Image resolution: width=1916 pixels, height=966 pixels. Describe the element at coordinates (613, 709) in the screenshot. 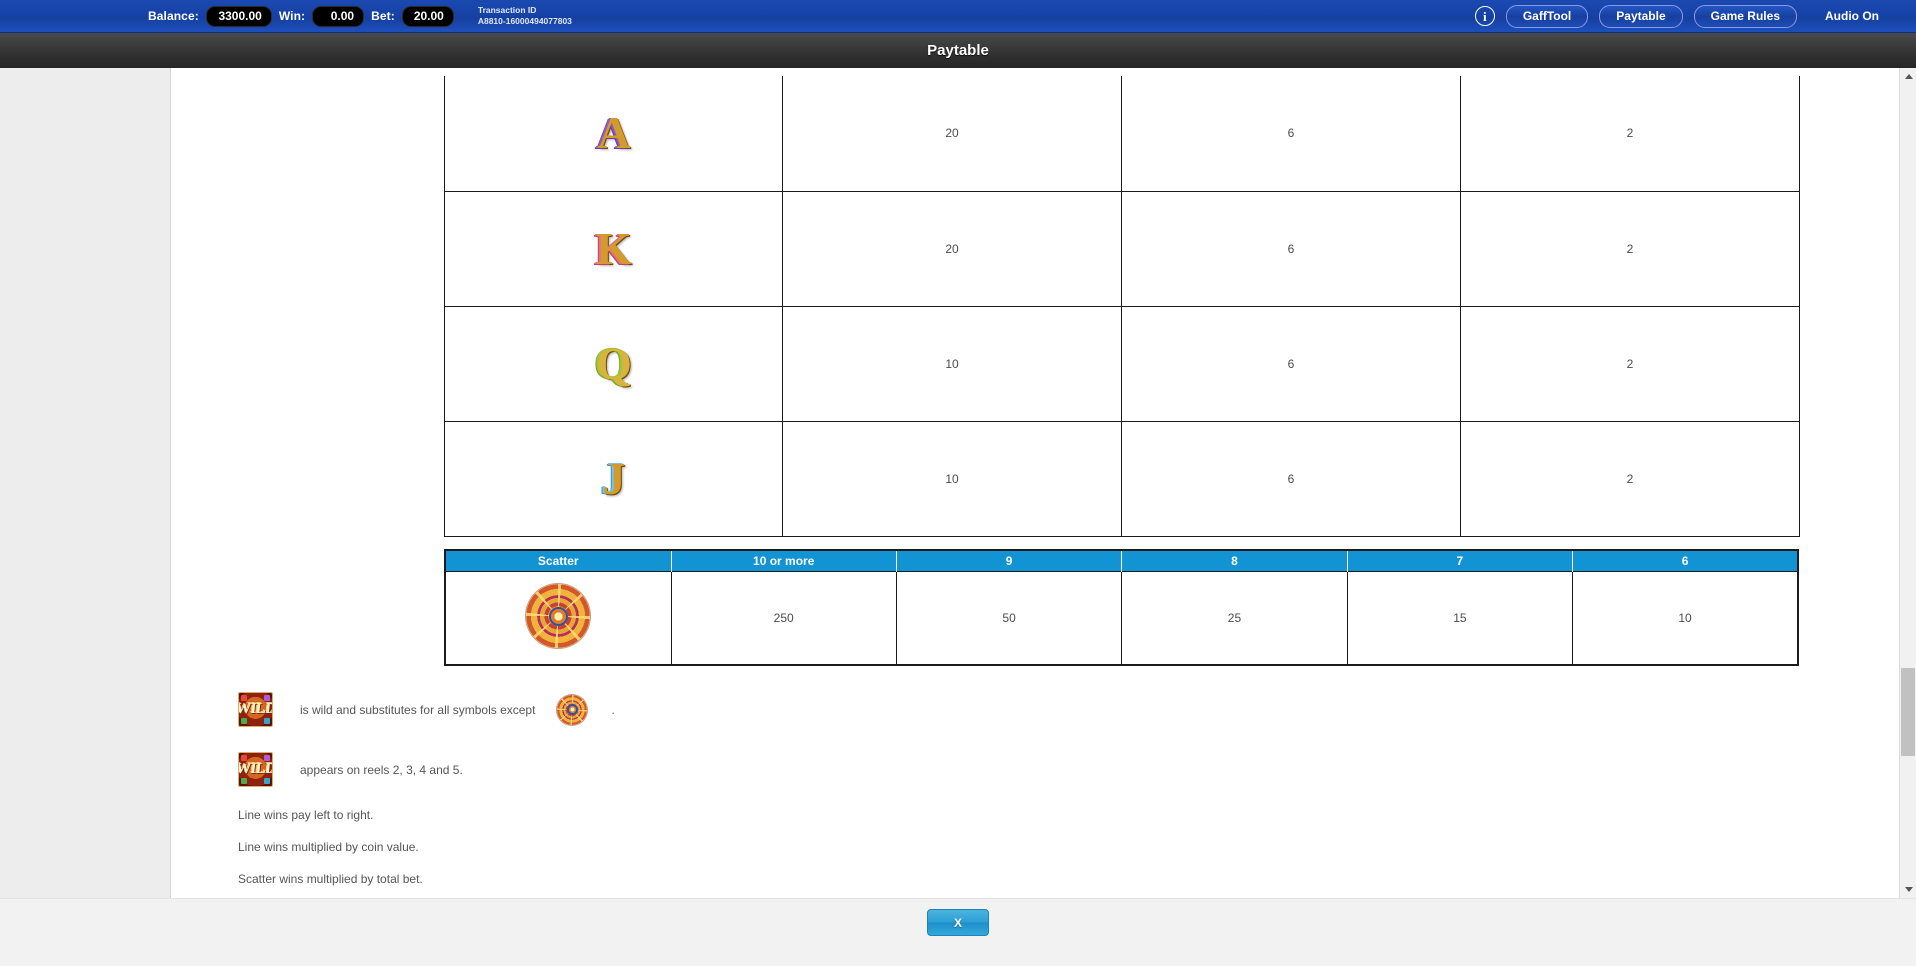

I see `wild-note-period: .` at that location.